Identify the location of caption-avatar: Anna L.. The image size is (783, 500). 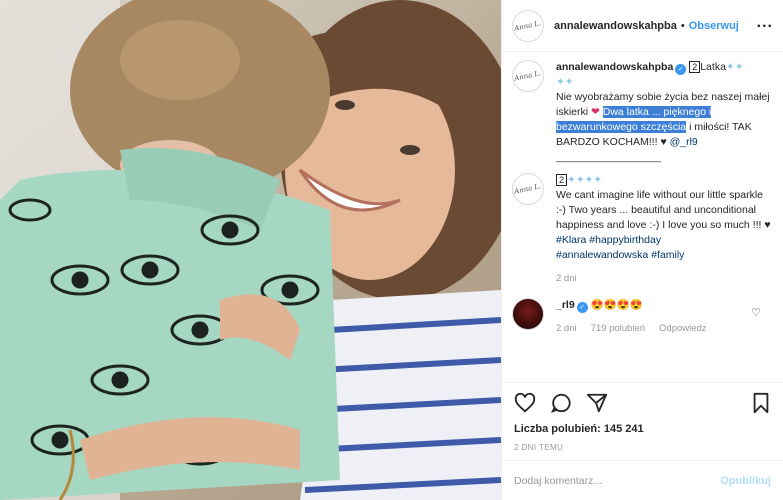
(528, 76).